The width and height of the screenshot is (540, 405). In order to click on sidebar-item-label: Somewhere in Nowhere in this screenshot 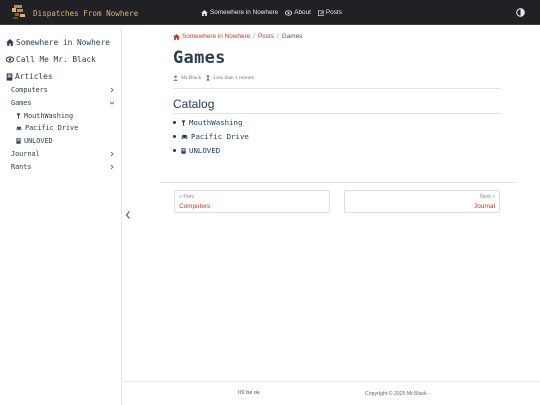, I will do `click(63, 42)`.